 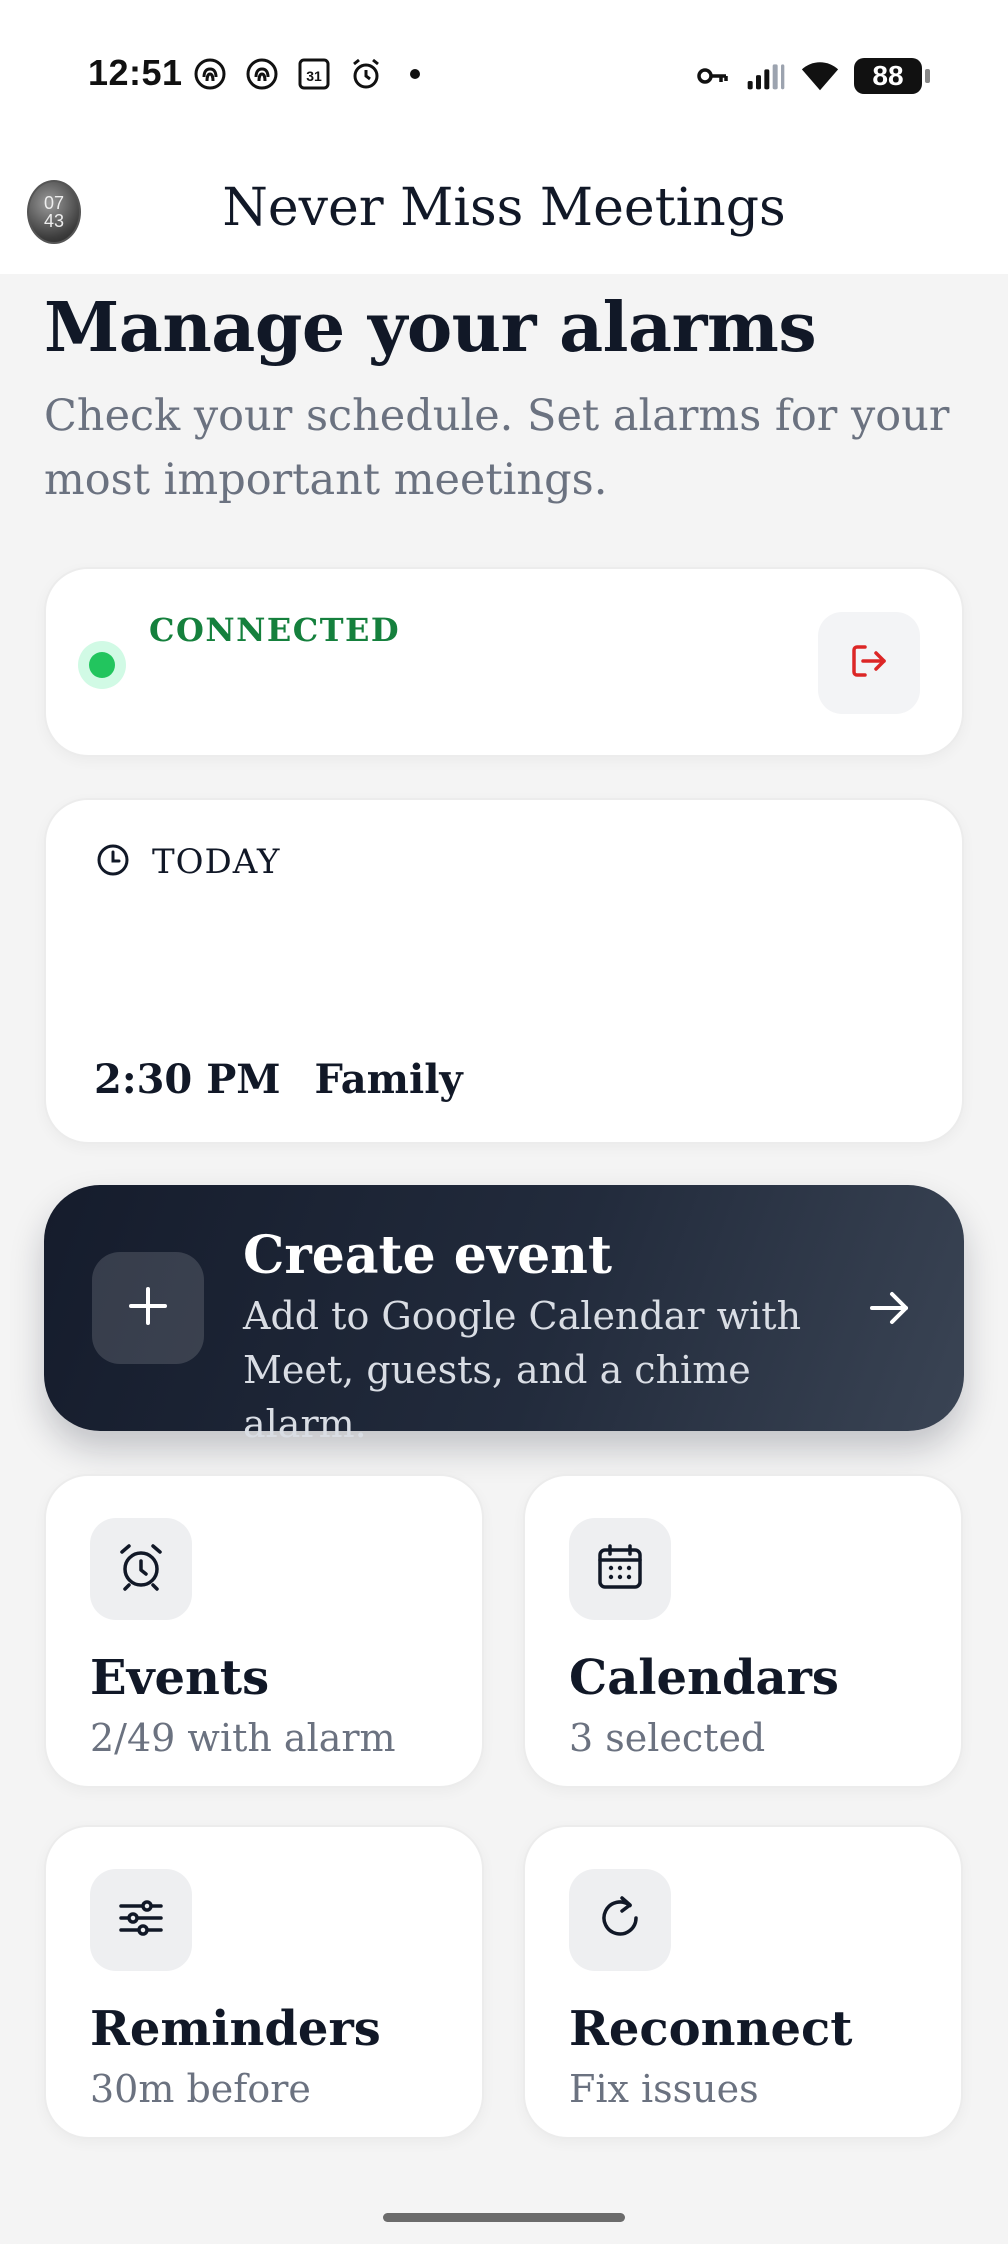 What do you see at coordinates (704, 1678) in the screenshot?
I see `calendars-tile-title: Calendars` at bounding box center [704, 1678].